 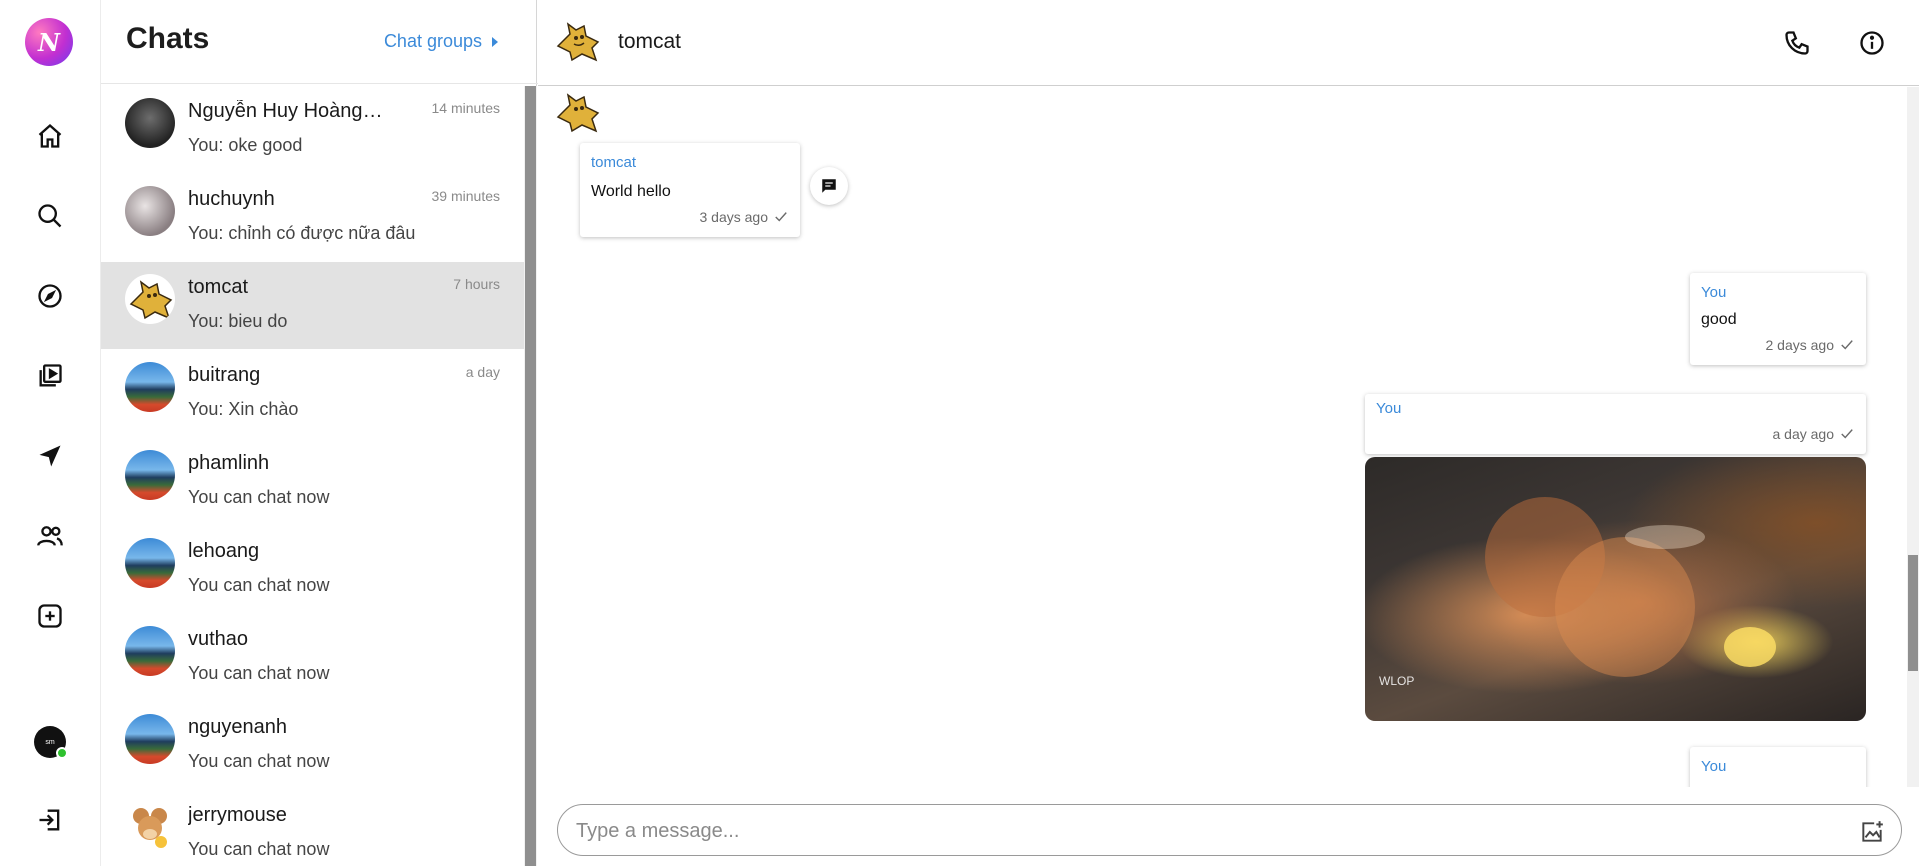 I want to click on video-library-icon, so click(x=50, y=376).